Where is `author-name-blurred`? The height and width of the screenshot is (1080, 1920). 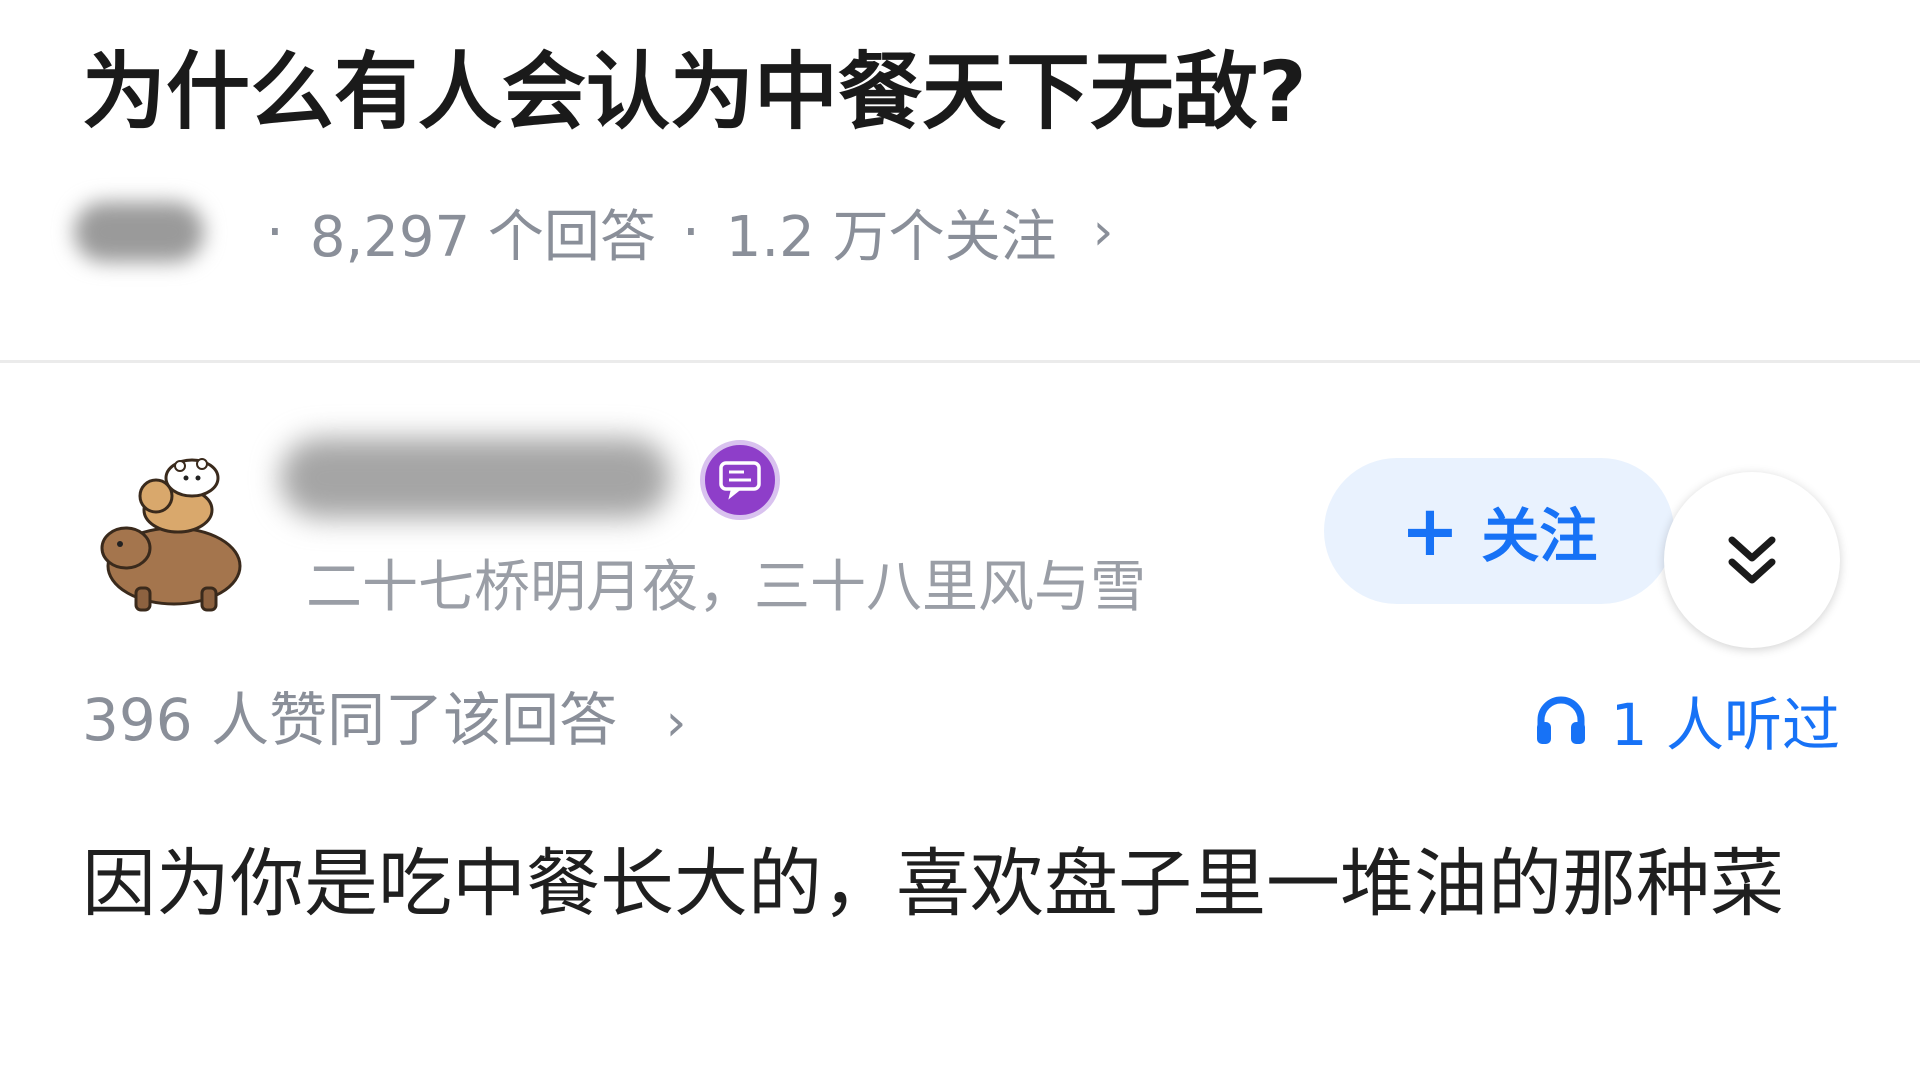 author-name-blurred is located at coordinates (475, 478).